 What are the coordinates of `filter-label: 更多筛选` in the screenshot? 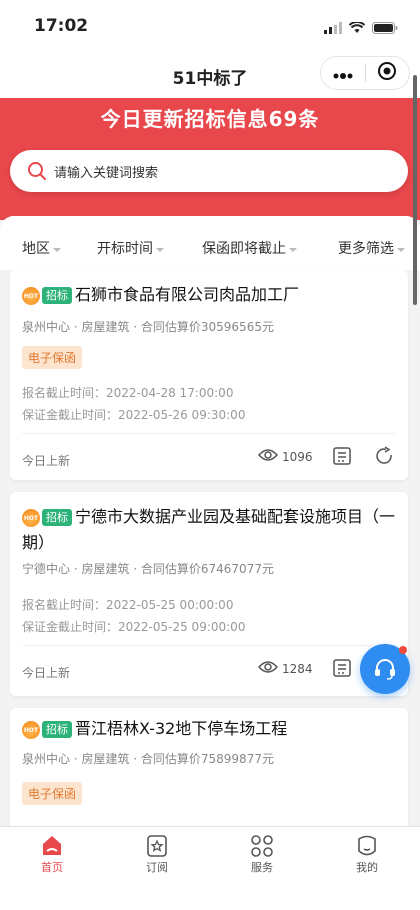 It's located at (366, 249).